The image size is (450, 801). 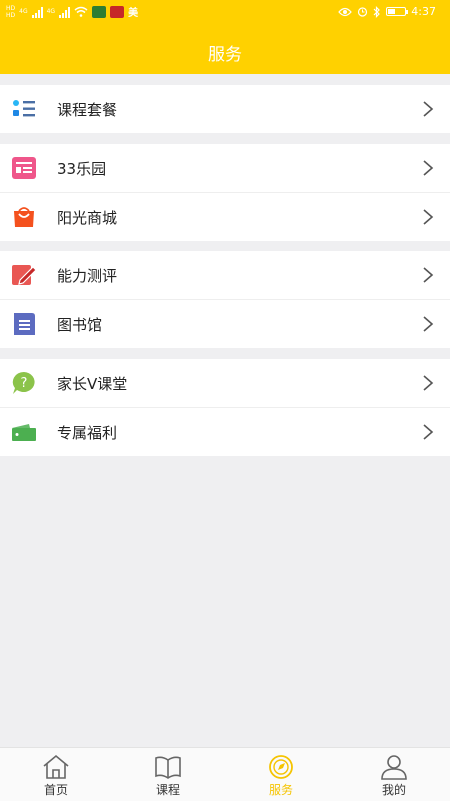 What do you see at coordinates (87, 433) in the screenshot?
I see `menu-item-label: 专属福利` at bounding box center [87, 433].